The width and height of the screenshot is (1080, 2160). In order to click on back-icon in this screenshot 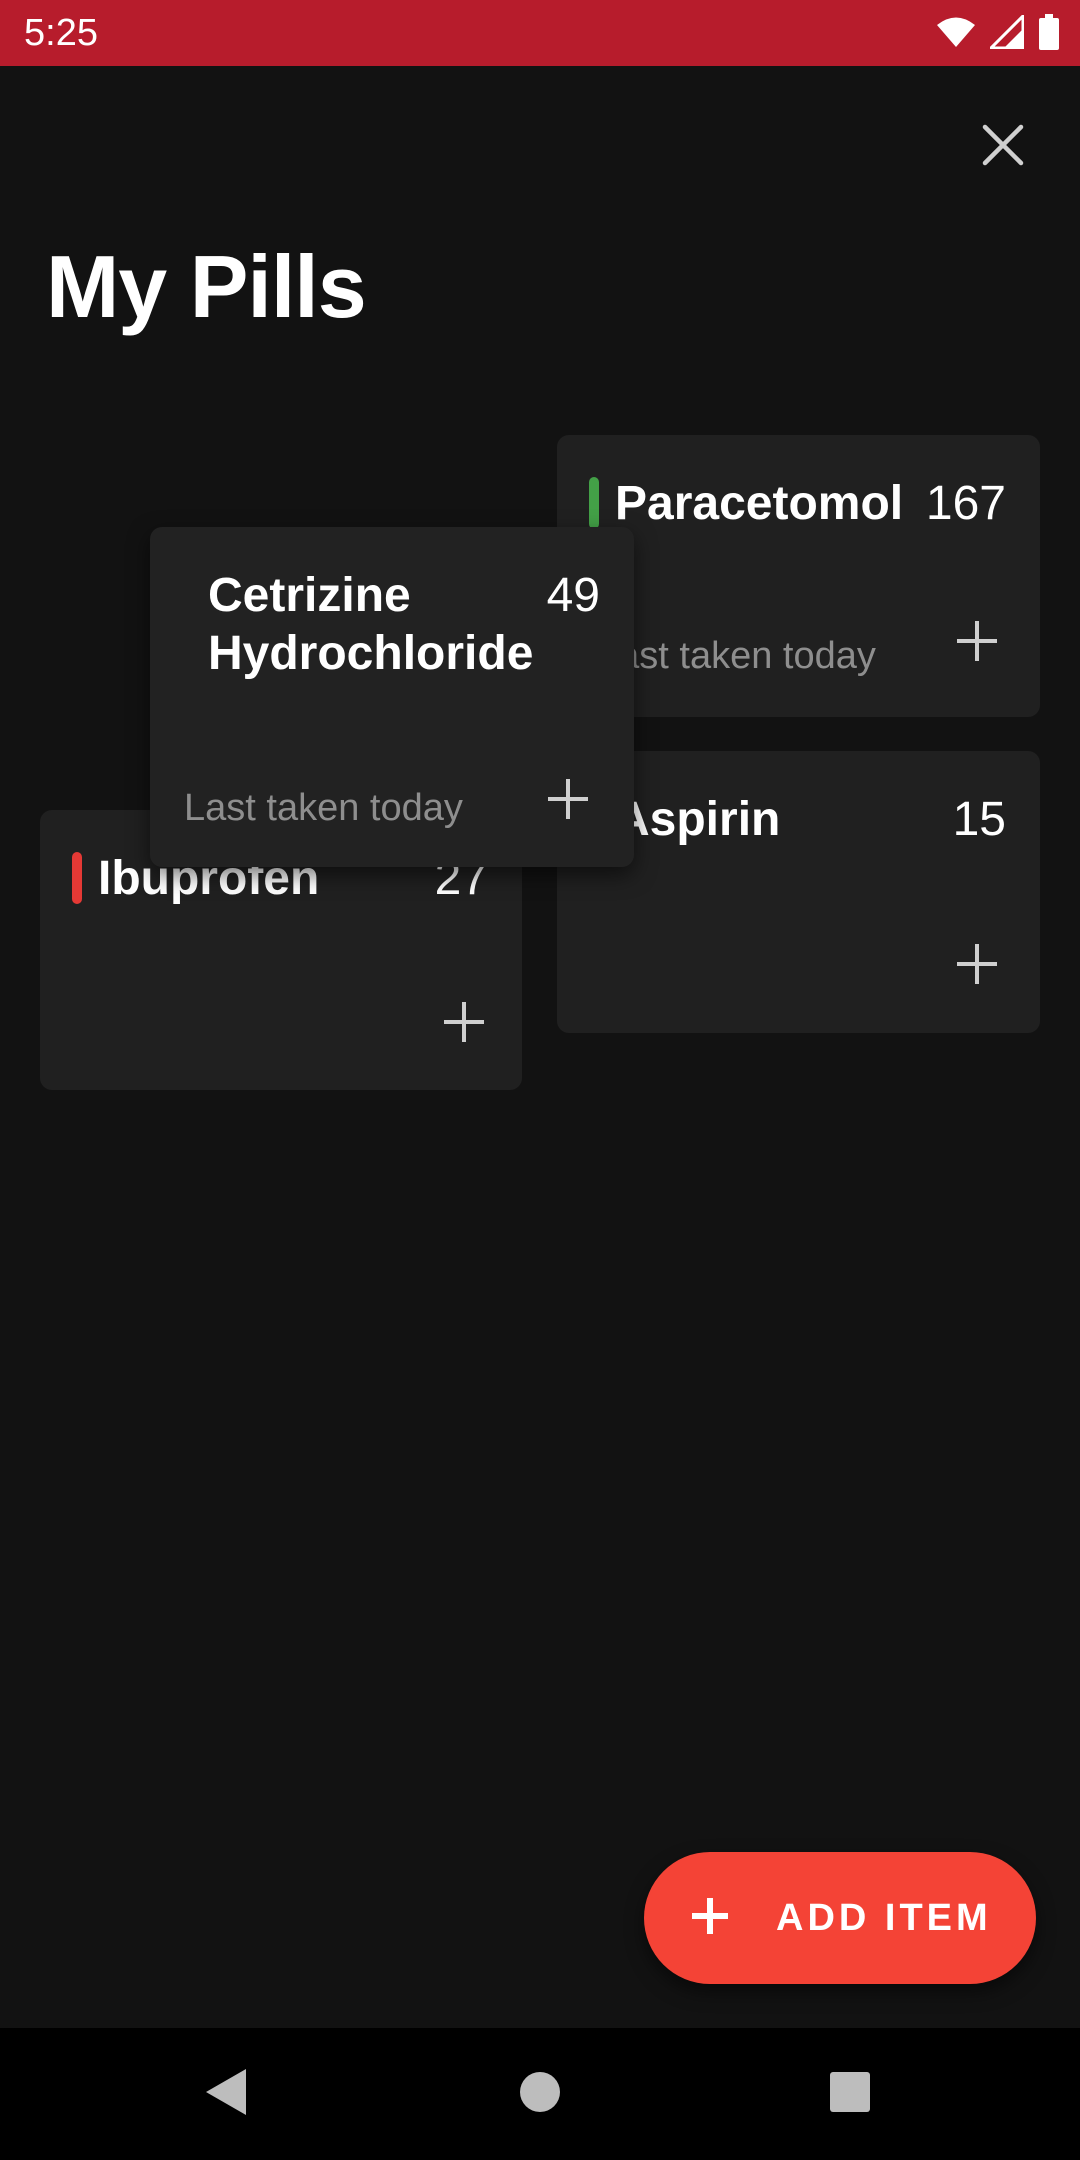, I will do `click(226, 2094)`.